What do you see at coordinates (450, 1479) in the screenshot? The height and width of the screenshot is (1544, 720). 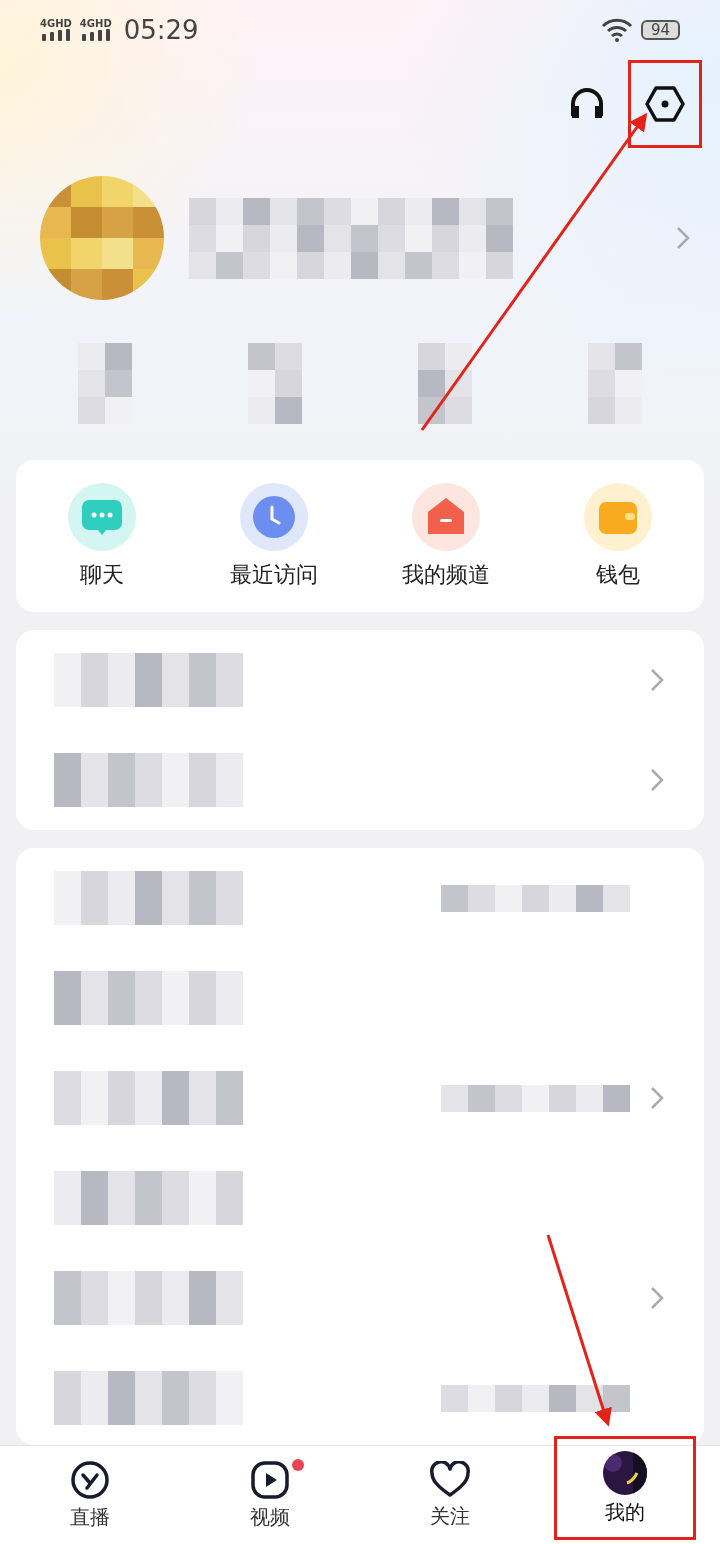 I see `heart-icon` at bounding box center [450, 1479].